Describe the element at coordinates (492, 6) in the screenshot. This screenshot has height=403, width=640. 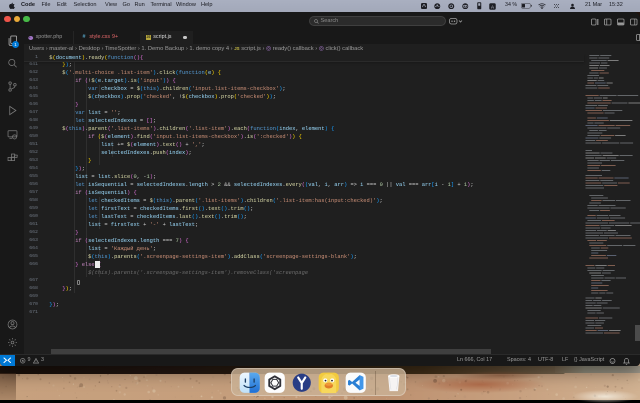
I see `svg-text: A` at that location.